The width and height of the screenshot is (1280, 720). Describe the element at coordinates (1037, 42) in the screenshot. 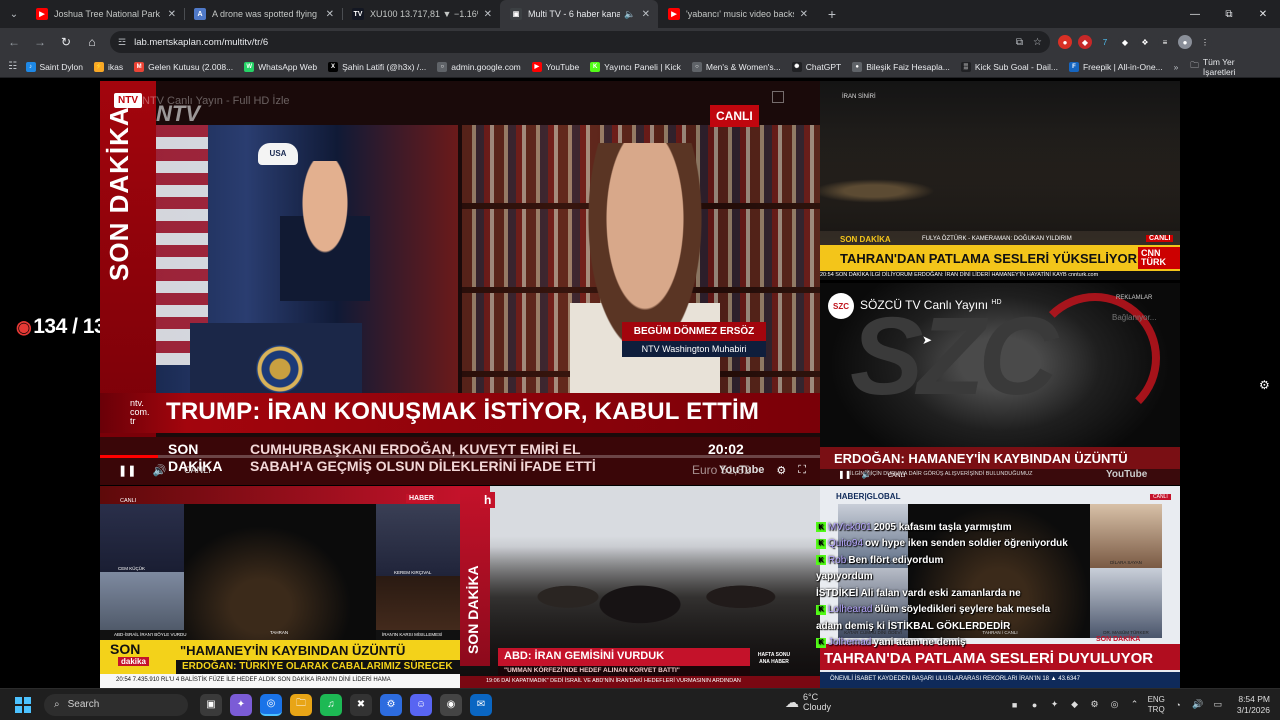

I see `bookmark-star-icon: ☆` at that location.